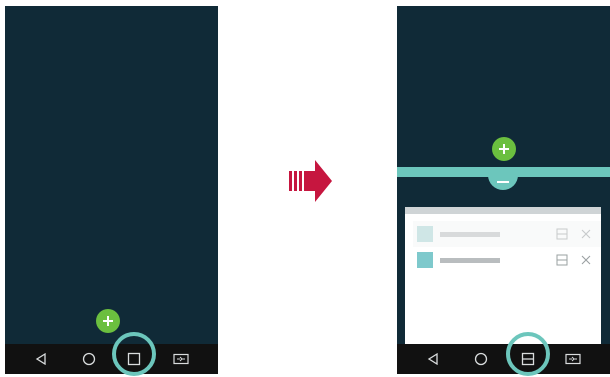 This screenshot has width=610, height=377. Describe the element at coordinates (503, 359) in the screenshot. I see `navigation-bar` at that location.